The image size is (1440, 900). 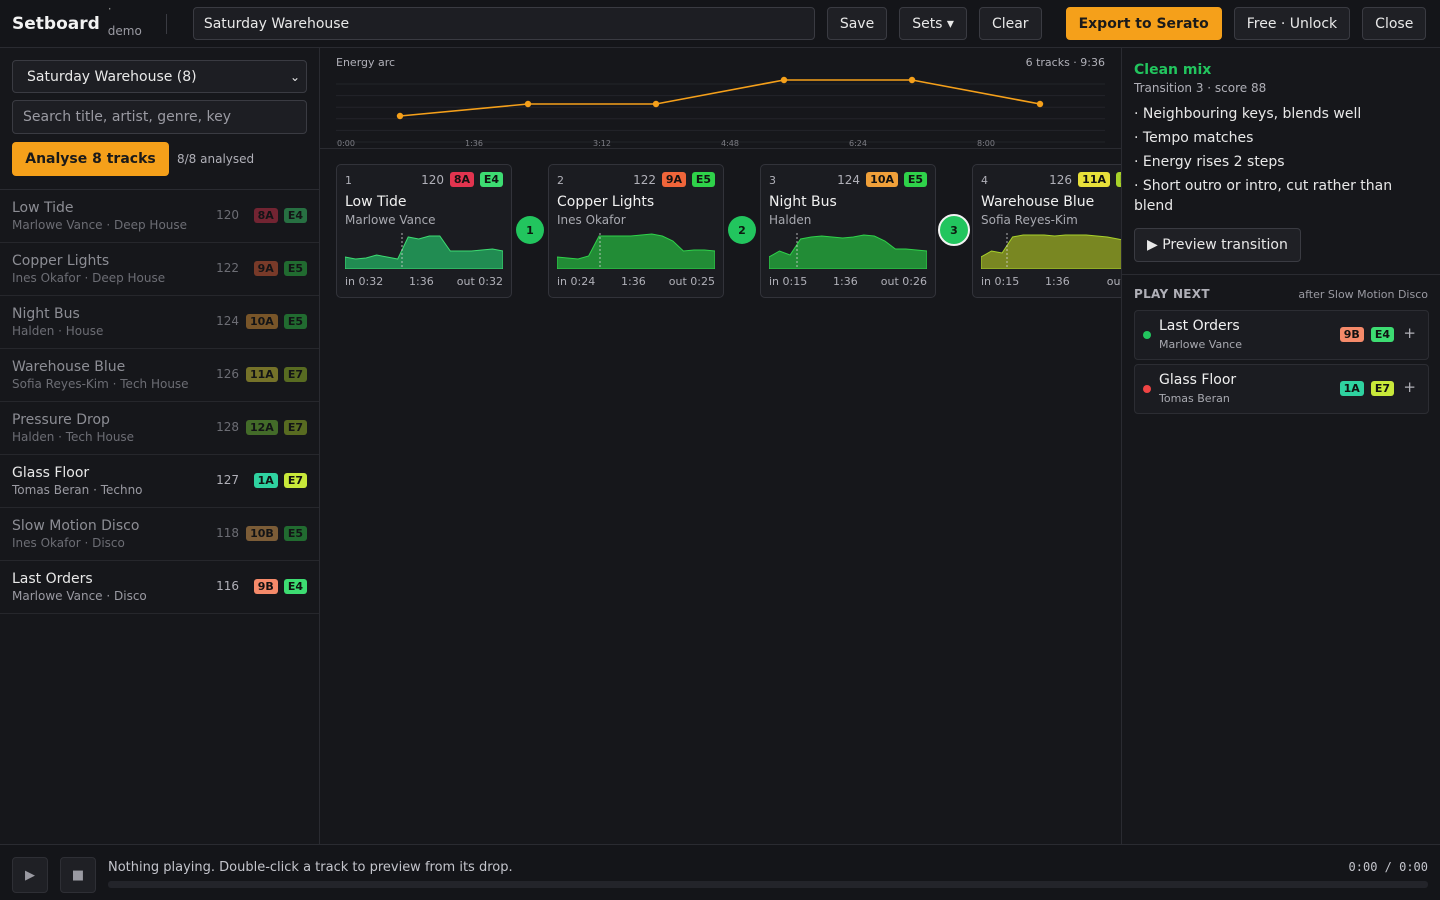 I want to click on card-bpm: 124, so click(x=848, y=180).